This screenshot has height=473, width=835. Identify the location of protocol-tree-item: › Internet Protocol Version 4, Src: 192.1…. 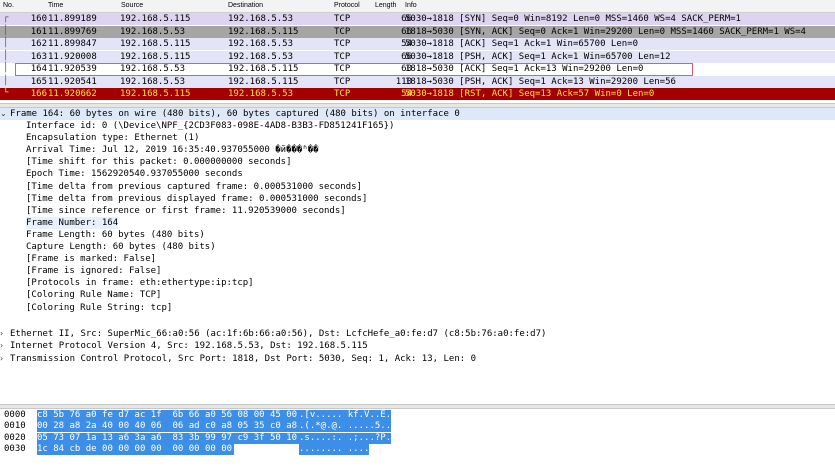
(184, 346).